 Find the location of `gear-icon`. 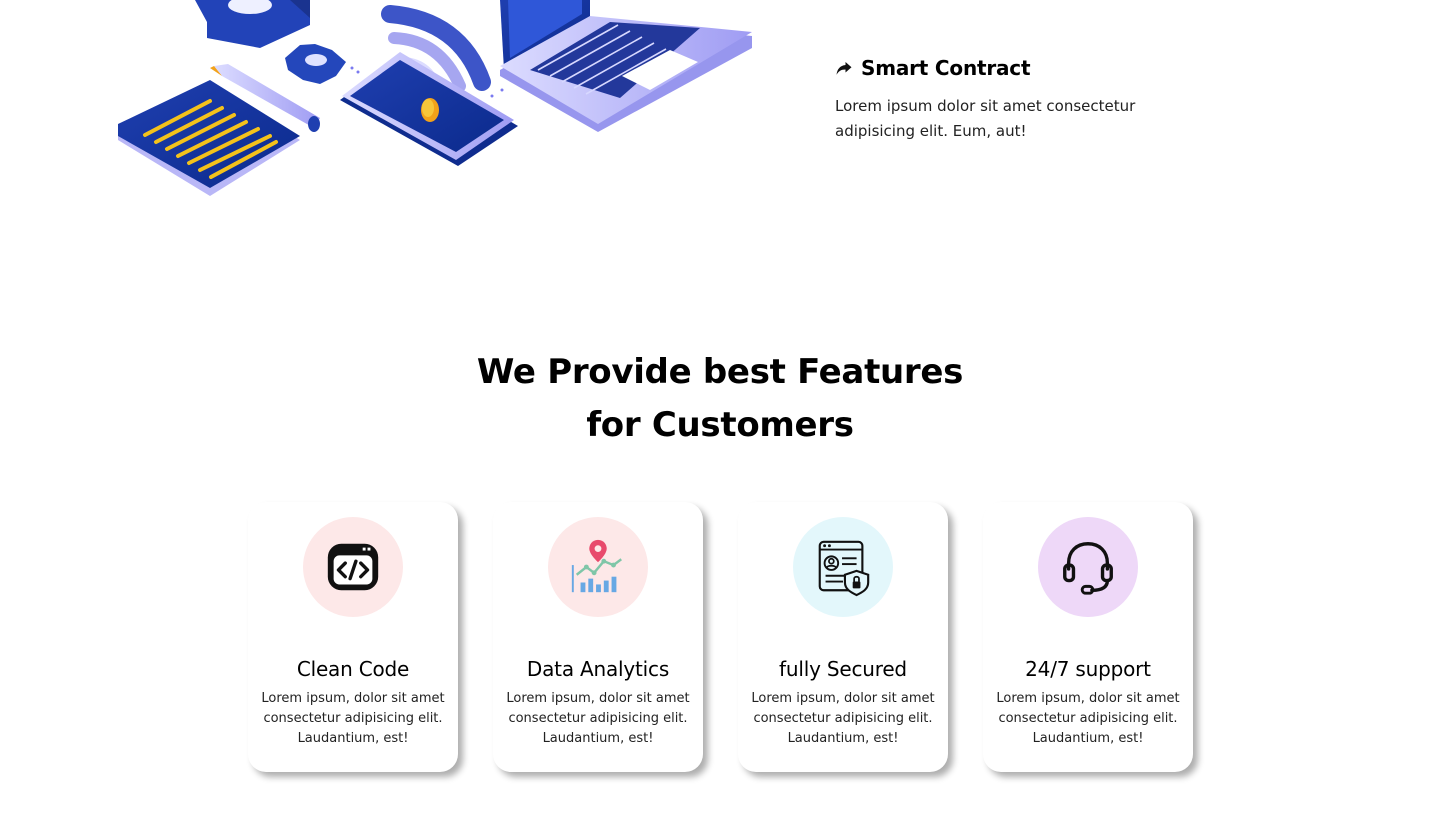

gear-icon is located at coordinates (252, 24).